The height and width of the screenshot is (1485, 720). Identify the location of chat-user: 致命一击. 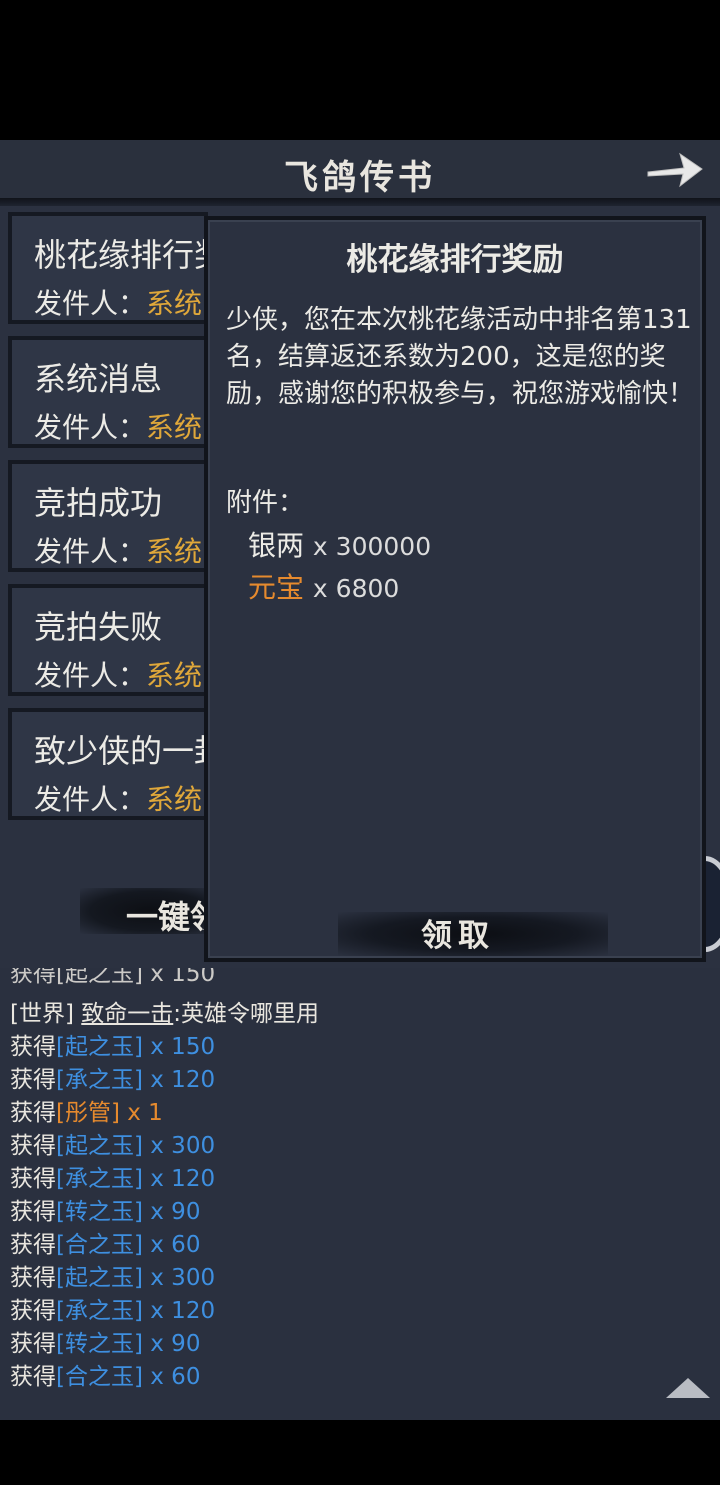
(127, 1014).